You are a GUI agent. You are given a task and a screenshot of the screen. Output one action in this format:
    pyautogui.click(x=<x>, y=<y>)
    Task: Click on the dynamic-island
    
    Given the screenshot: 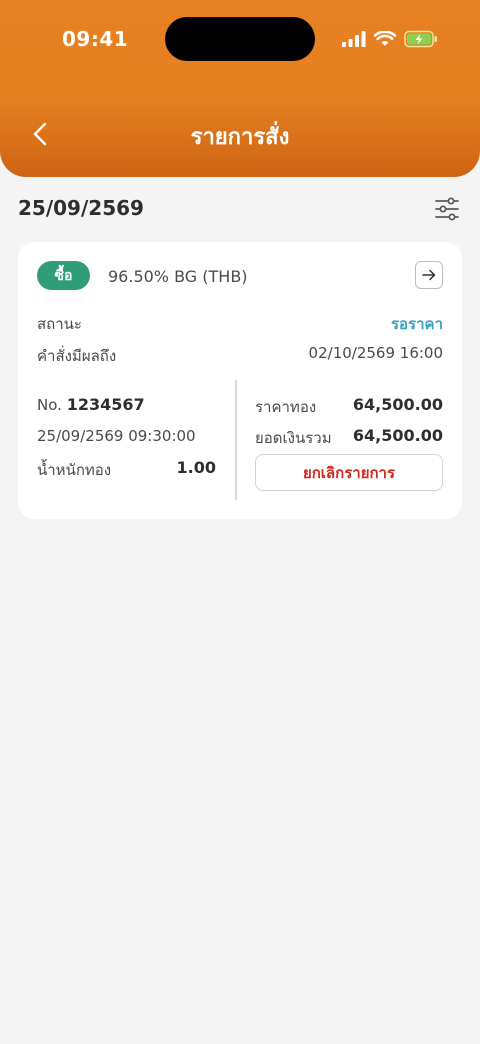 What is the action you would take?
    pyautogui.click(x=240, y=39)
    